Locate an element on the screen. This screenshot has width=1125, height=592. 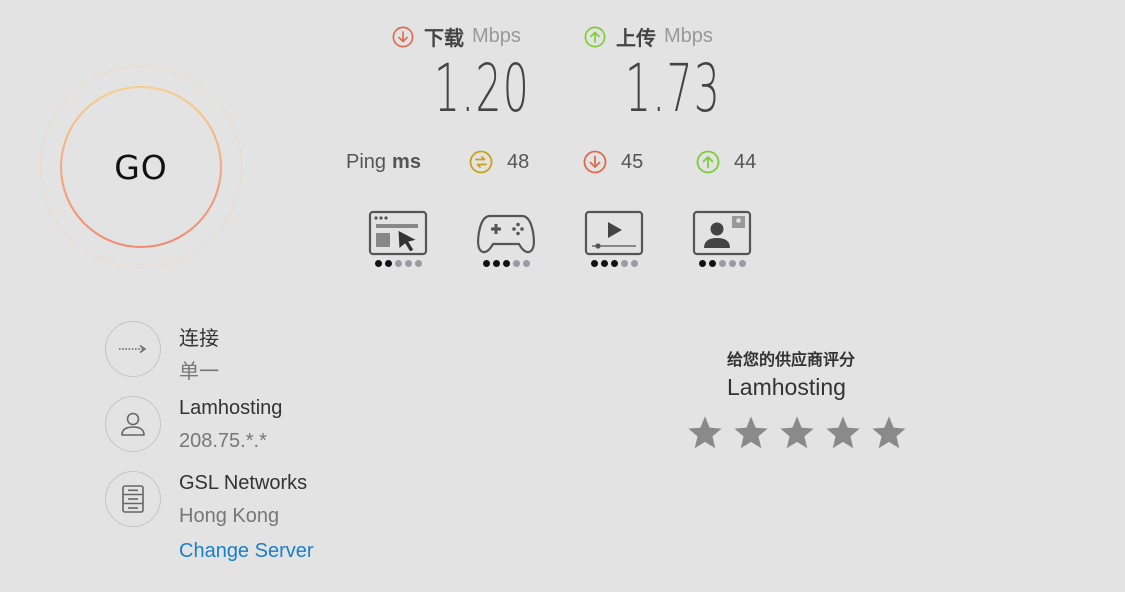
download-latency-icon is located at coordinates (595, 162).